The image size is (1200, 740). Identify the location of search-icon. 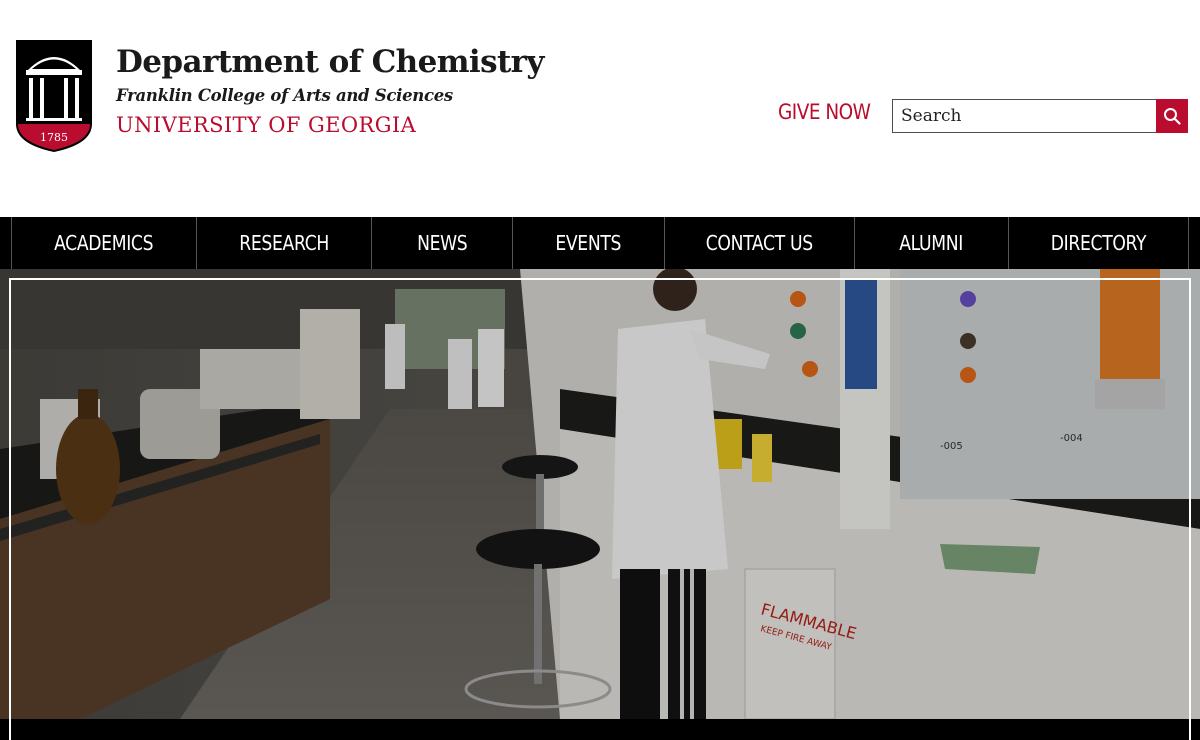
(1172, 116).